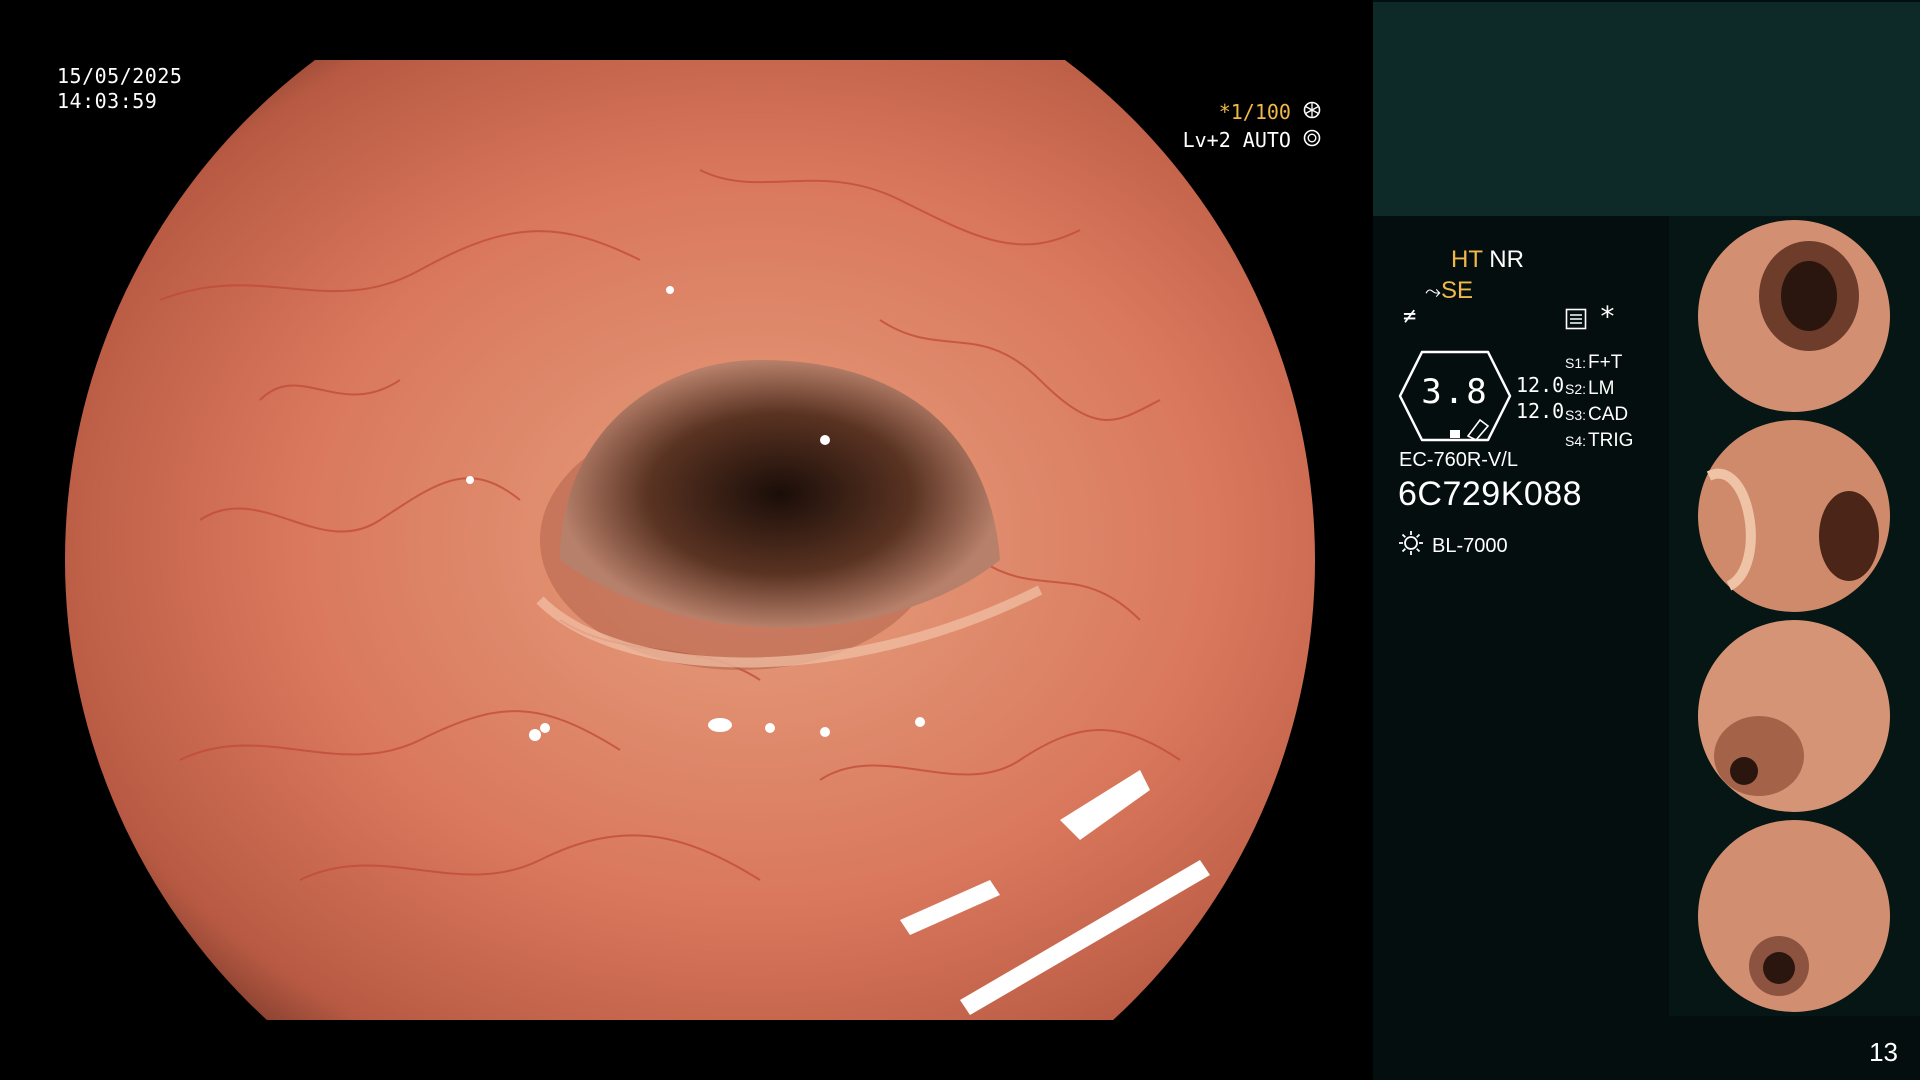  What do you see at coordinates (1410, 316) in the screenshot?
I see `not-equal-icon: ≠` at bounding box center [1410, 316].